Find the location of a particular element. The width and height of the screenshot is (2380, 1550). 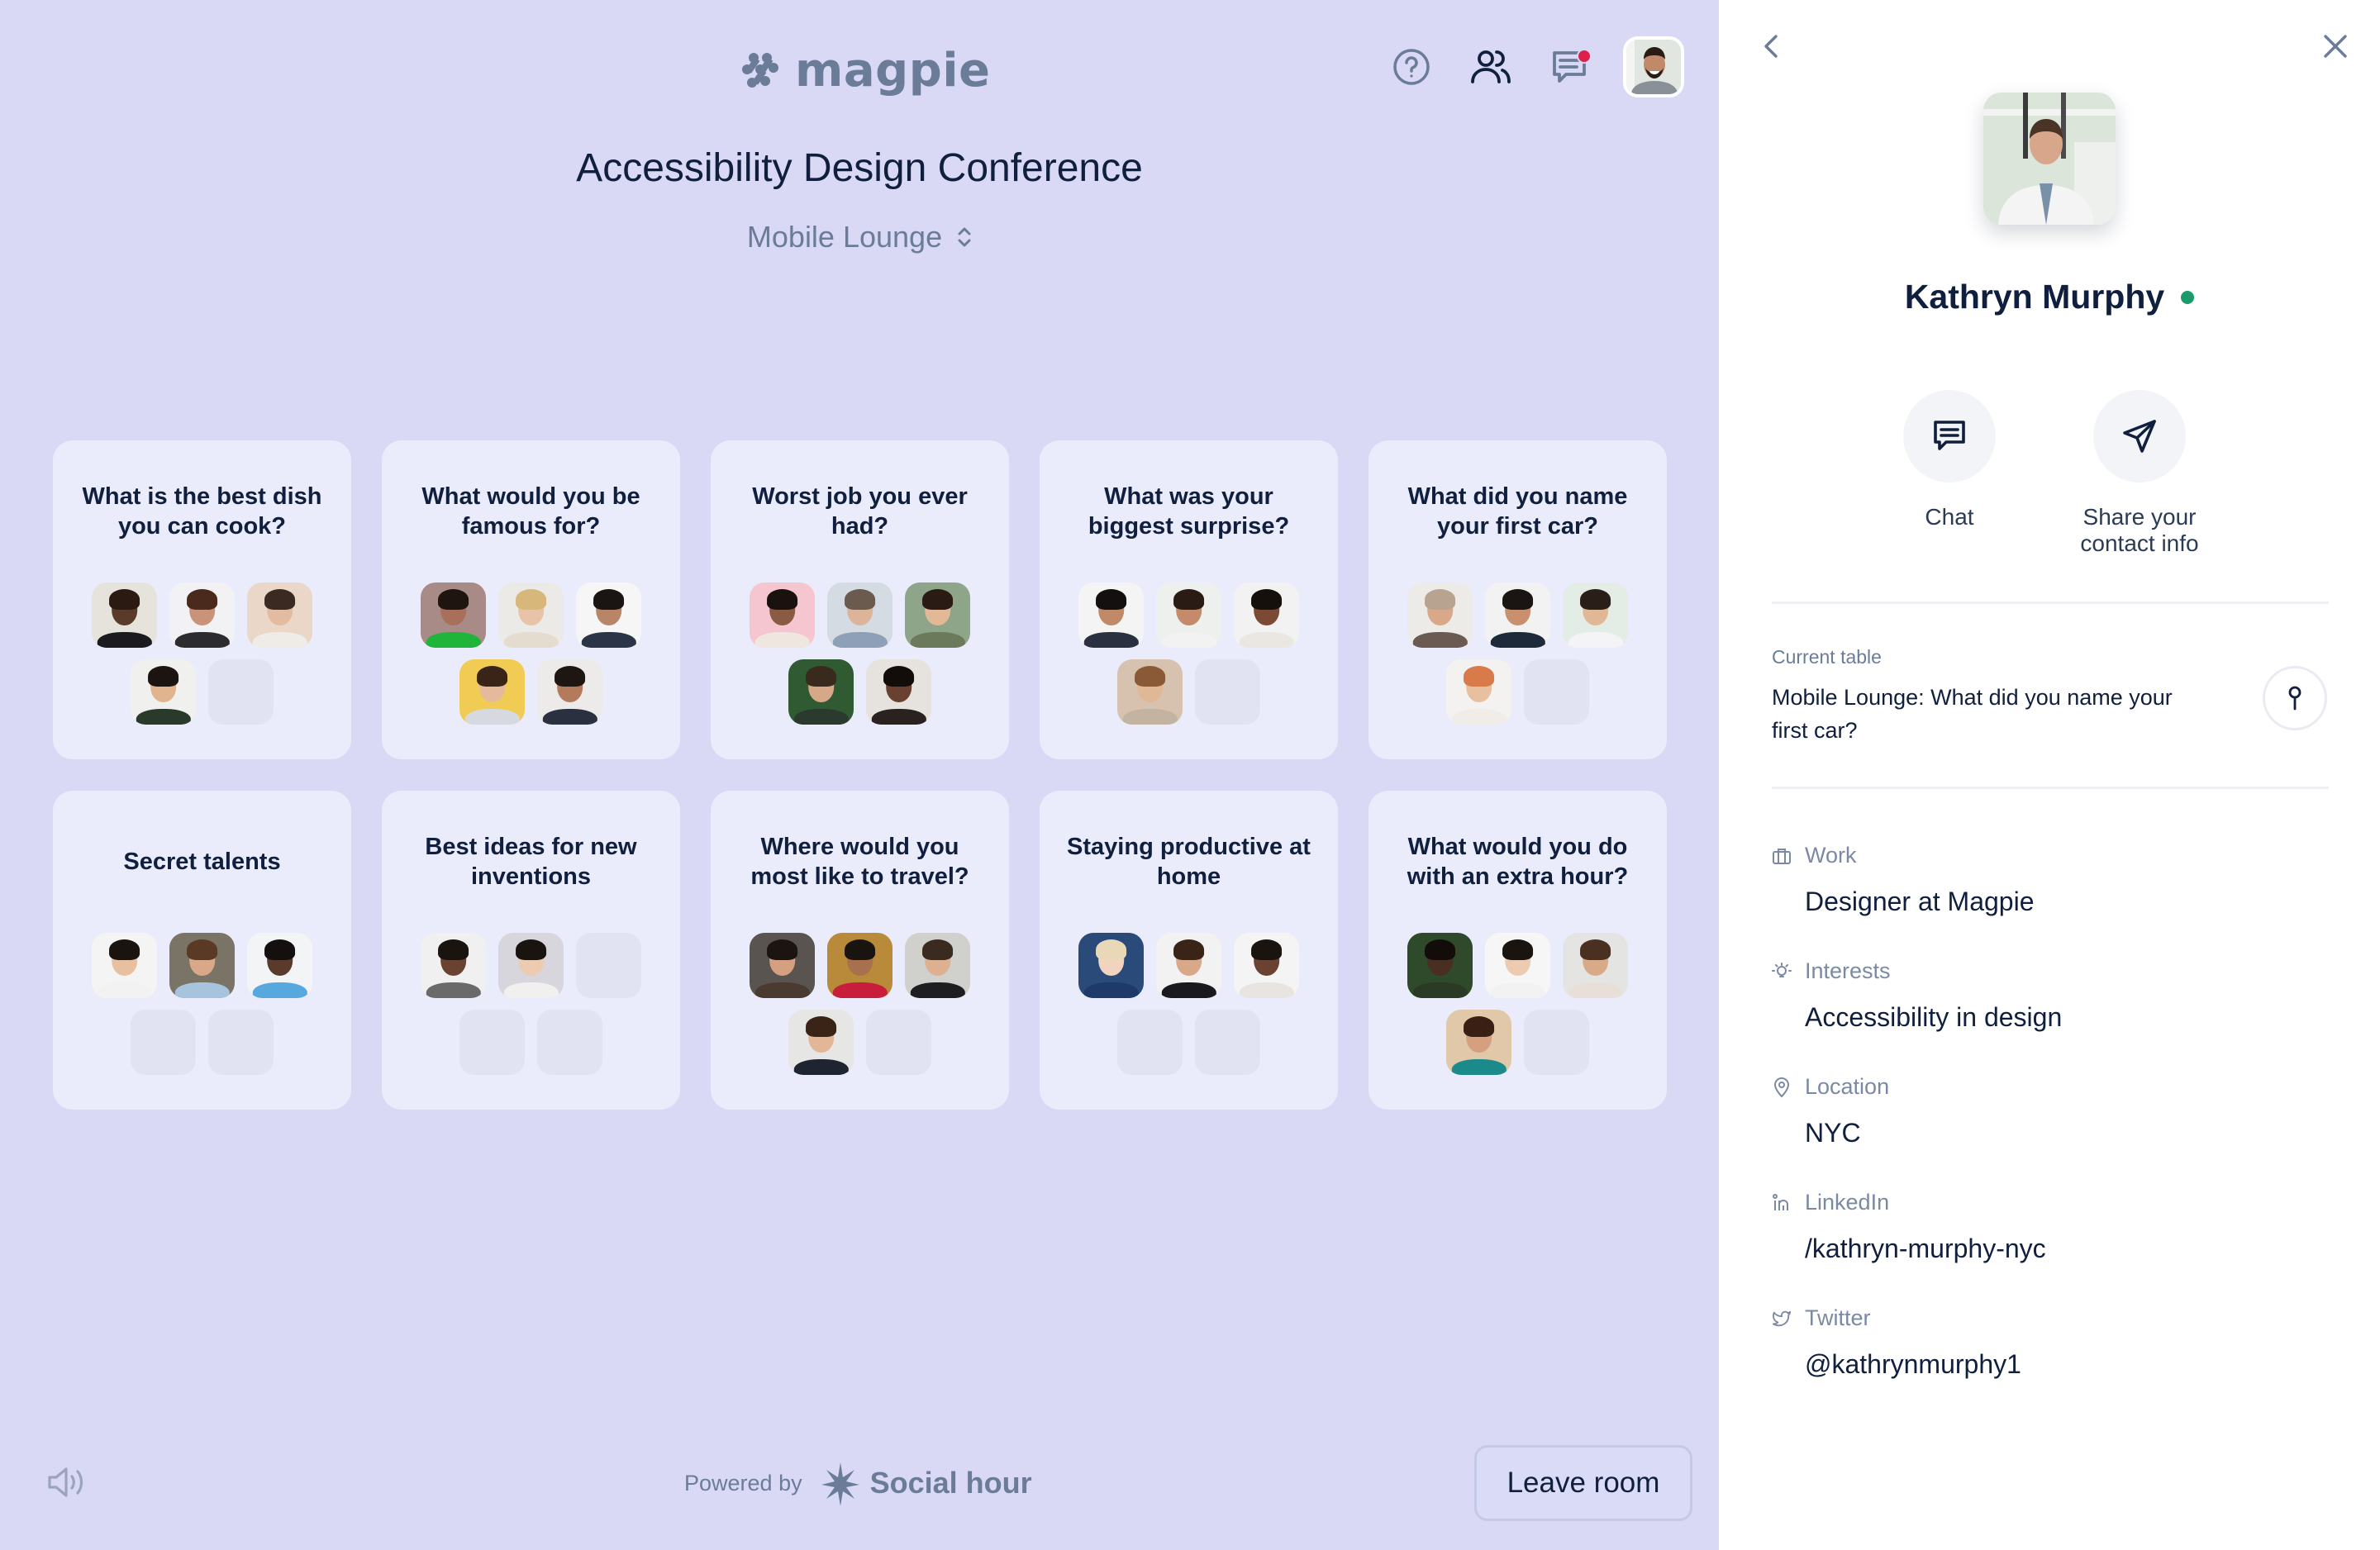

table-card: Secret talents is located at coordinates (202, 950).